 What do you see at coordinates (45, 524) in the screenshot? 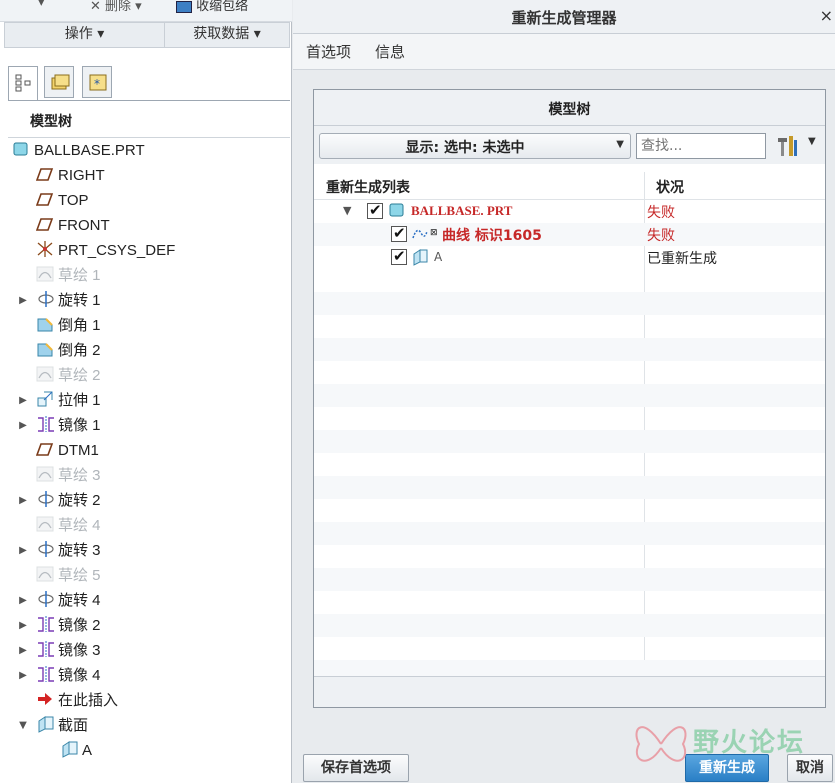
I see `sketch-icon` at bounding box center [45, 524].